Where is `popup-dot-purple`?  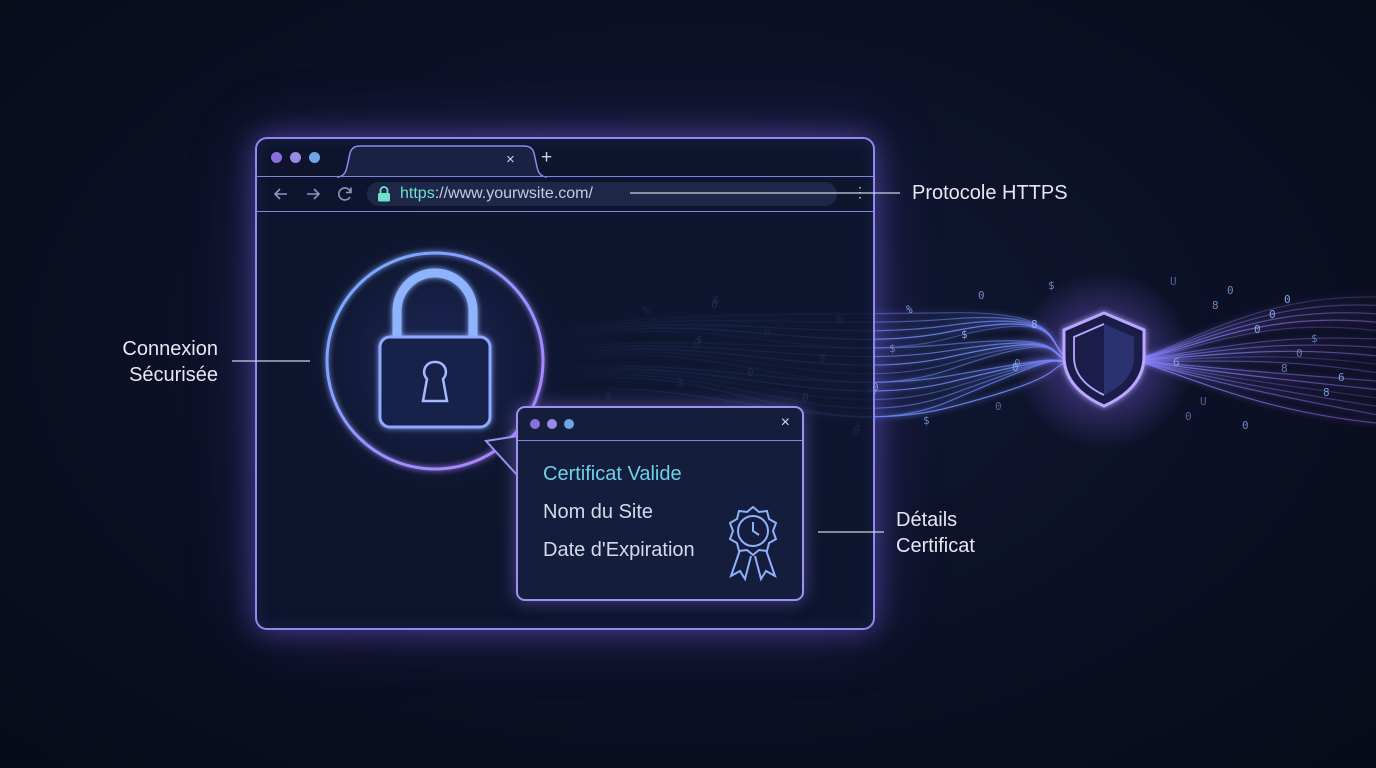
popup-dot-purple is located at coordinates (535, 424).